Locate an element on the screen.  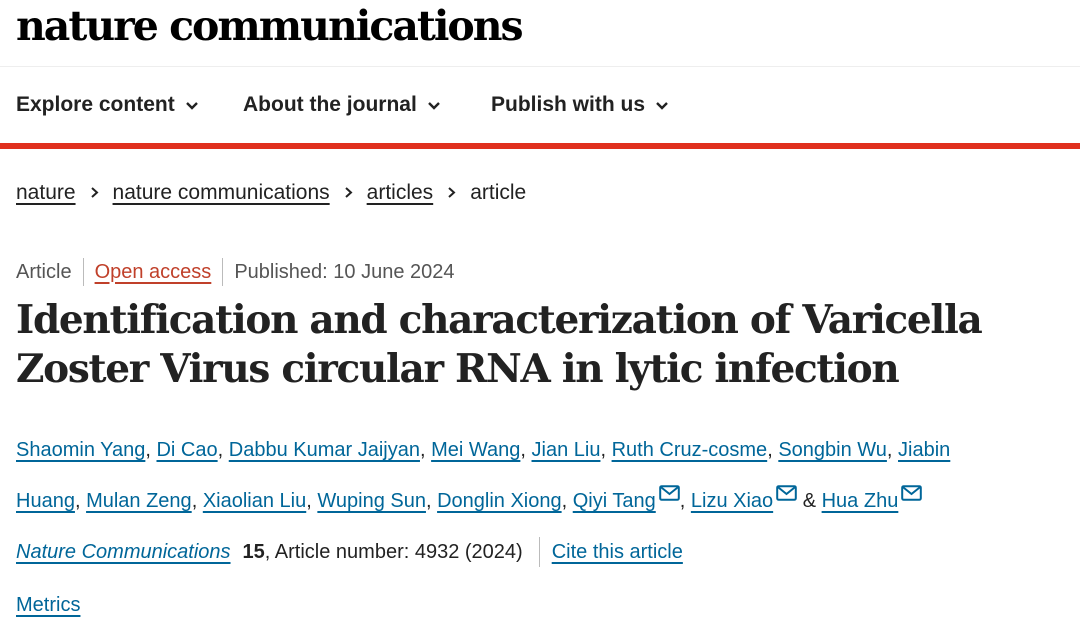
published-date: Published: 10 June 2024 is located at coordinates (344, 271).